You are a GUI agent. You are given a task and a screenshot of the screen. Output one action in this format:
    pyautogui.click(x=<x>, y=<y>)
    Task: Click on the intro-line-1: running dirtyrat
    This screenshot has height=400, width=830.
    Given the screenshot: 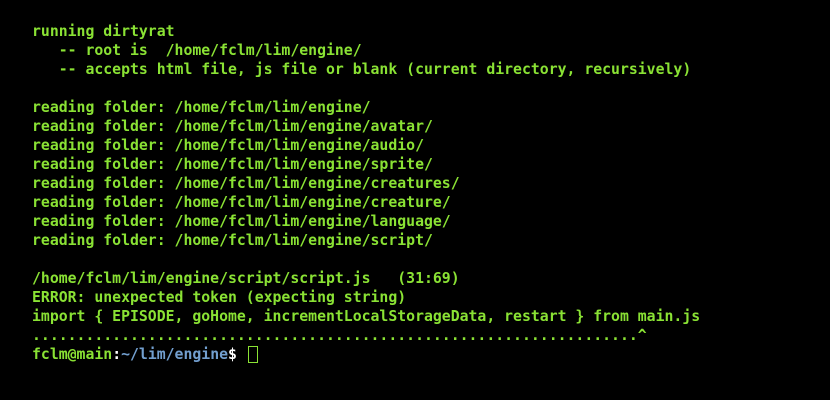 What is the action you would take?
    pyautogui.click(x=103, y=31)
    